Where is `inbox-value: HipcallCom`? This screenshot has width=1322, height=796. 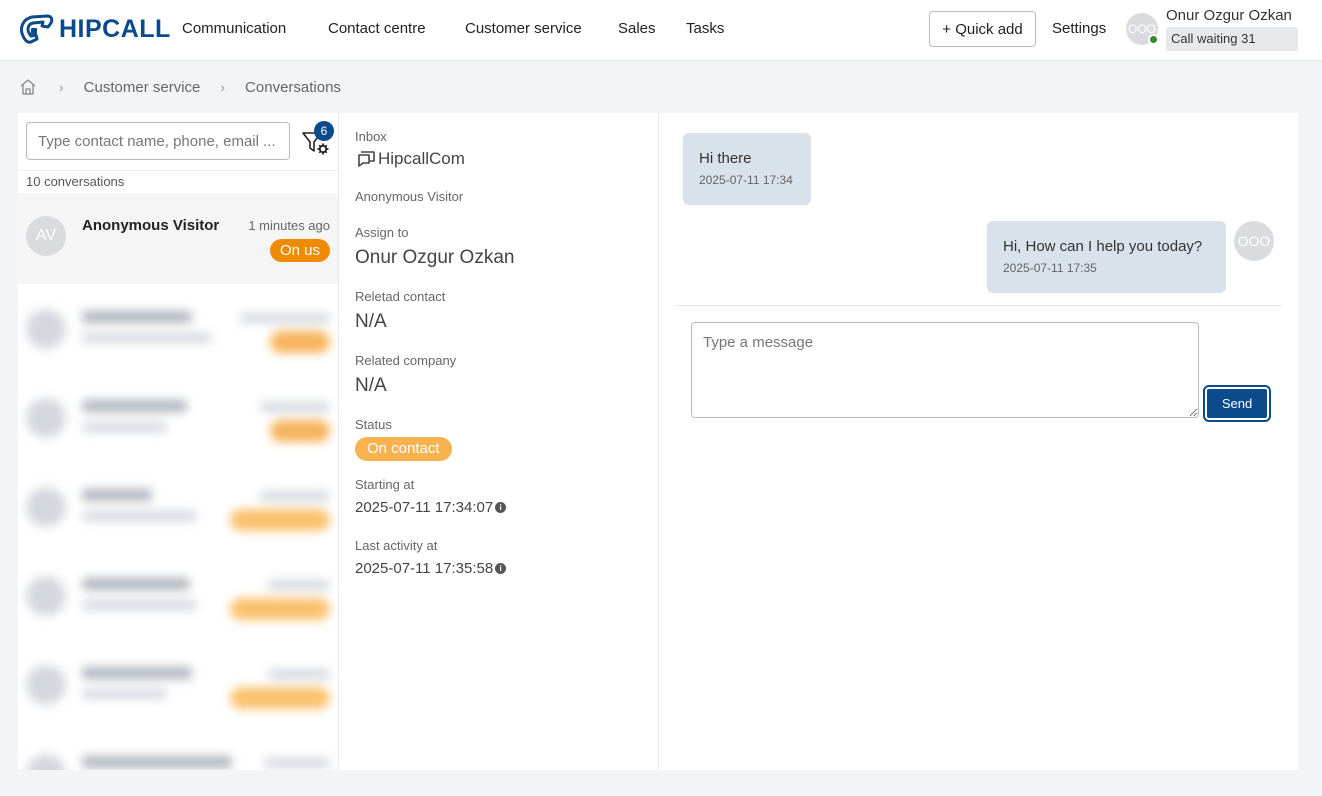
inbox-value: HipcallCom is located at coordinates (410, 159).